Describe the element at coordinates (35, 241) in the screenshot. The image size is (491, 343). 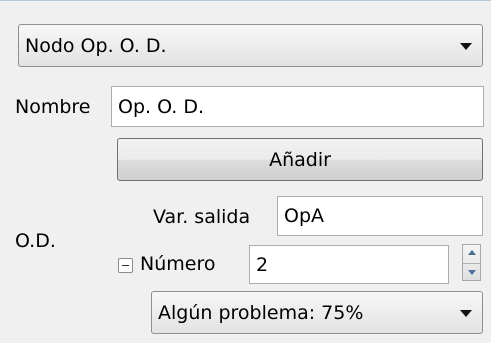
I see `od-label: O.D.` at that location.